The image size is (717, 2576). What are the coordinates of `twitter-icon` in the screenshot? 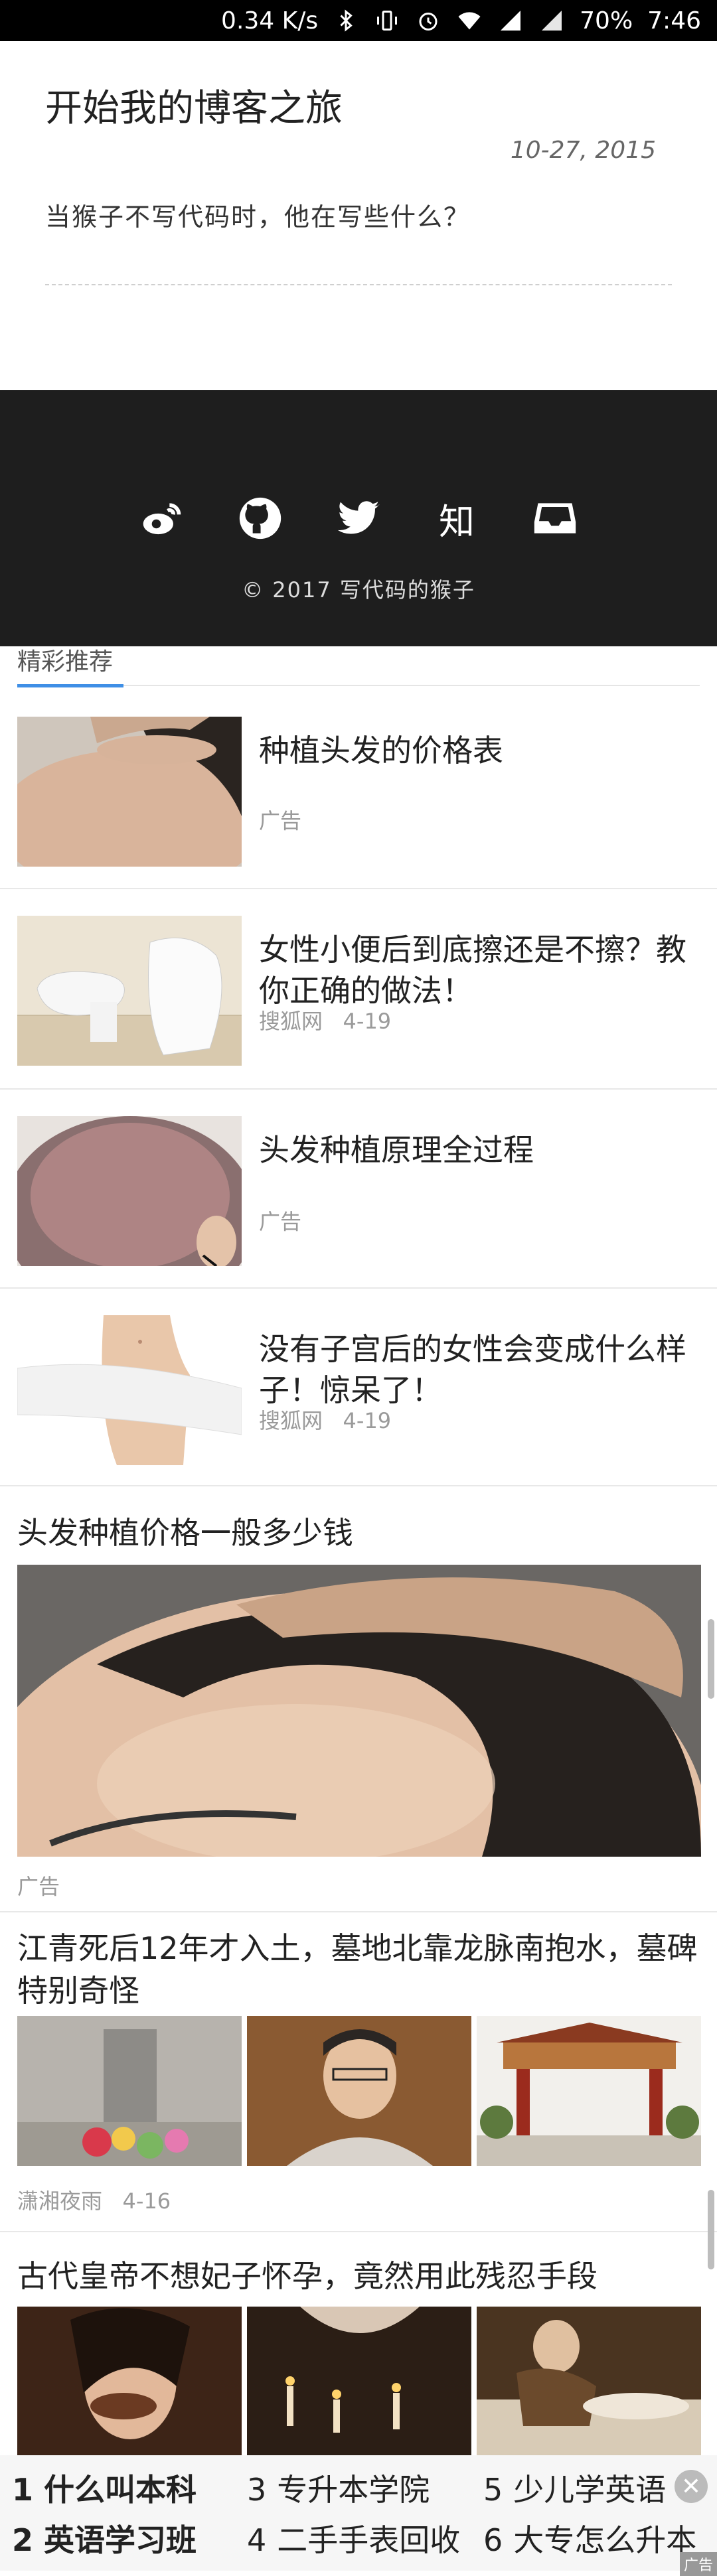 It's located at (358, 518).